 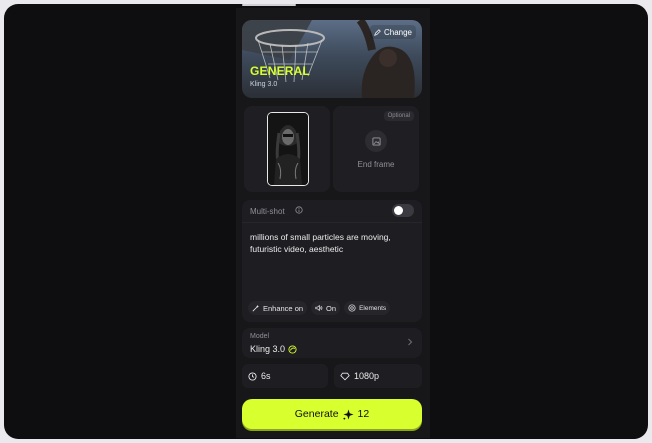 I want to click on active-tab-indicator, so click(x=269, y=5).